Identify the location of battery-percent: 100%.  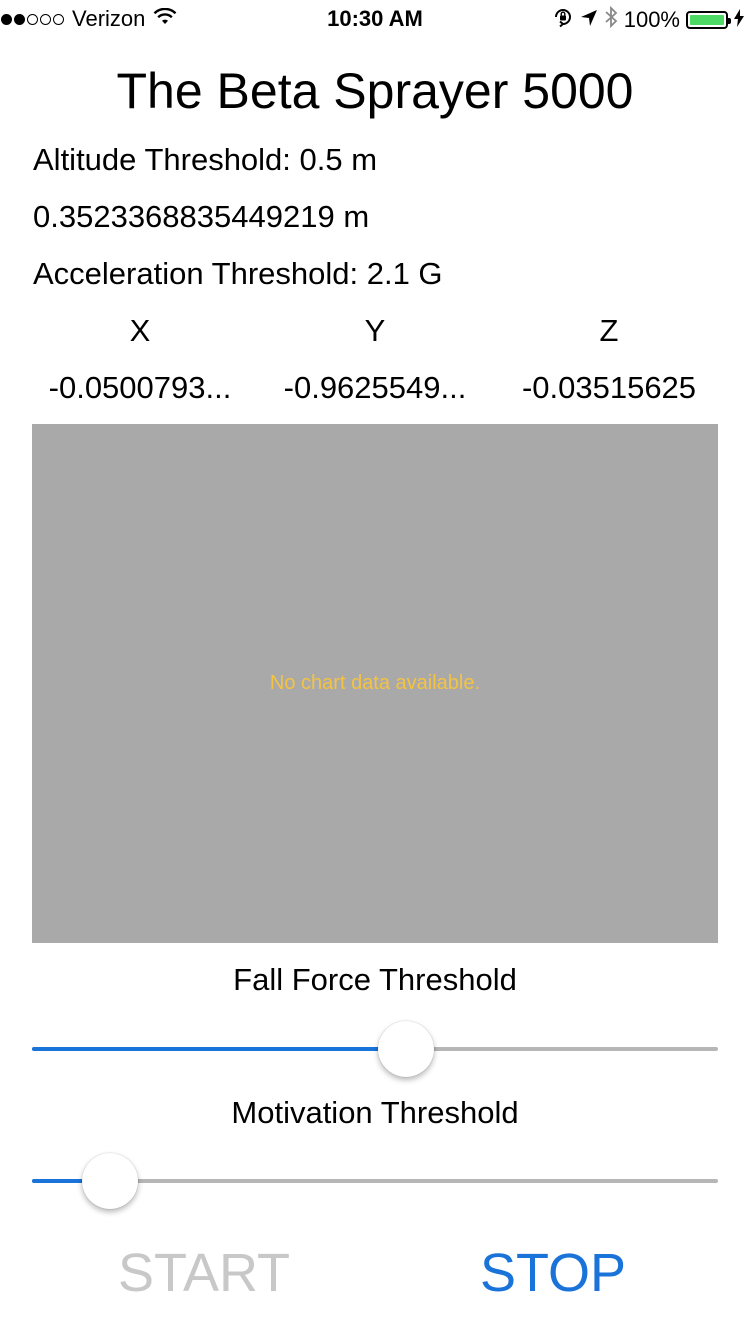
(651, 19).